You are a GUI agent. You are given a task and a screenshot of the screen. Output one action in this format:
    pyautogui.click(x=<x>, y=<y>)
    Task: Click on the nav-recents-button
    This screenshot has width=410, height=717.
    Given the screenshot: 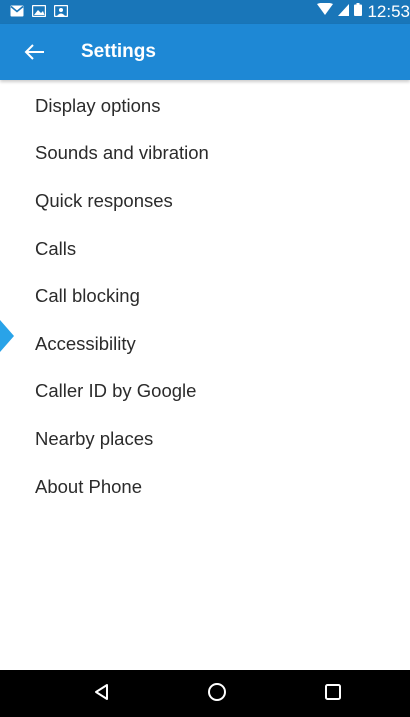 What is the action you would take?
    pyautogui.click(x=333, y=694)
    